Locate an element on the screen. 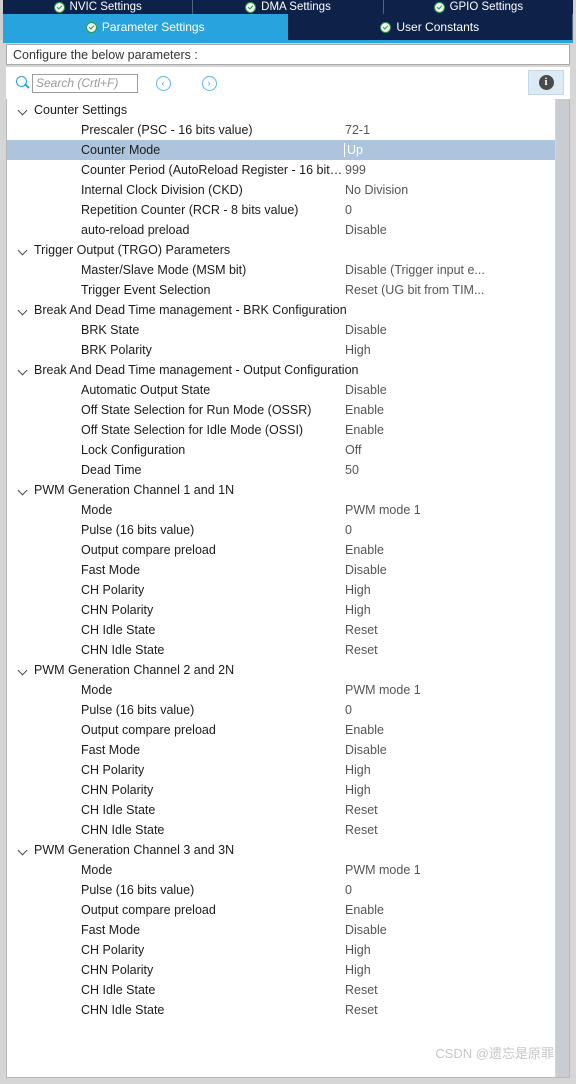  scrollbar-thumb is located at coordinates (562, 588).